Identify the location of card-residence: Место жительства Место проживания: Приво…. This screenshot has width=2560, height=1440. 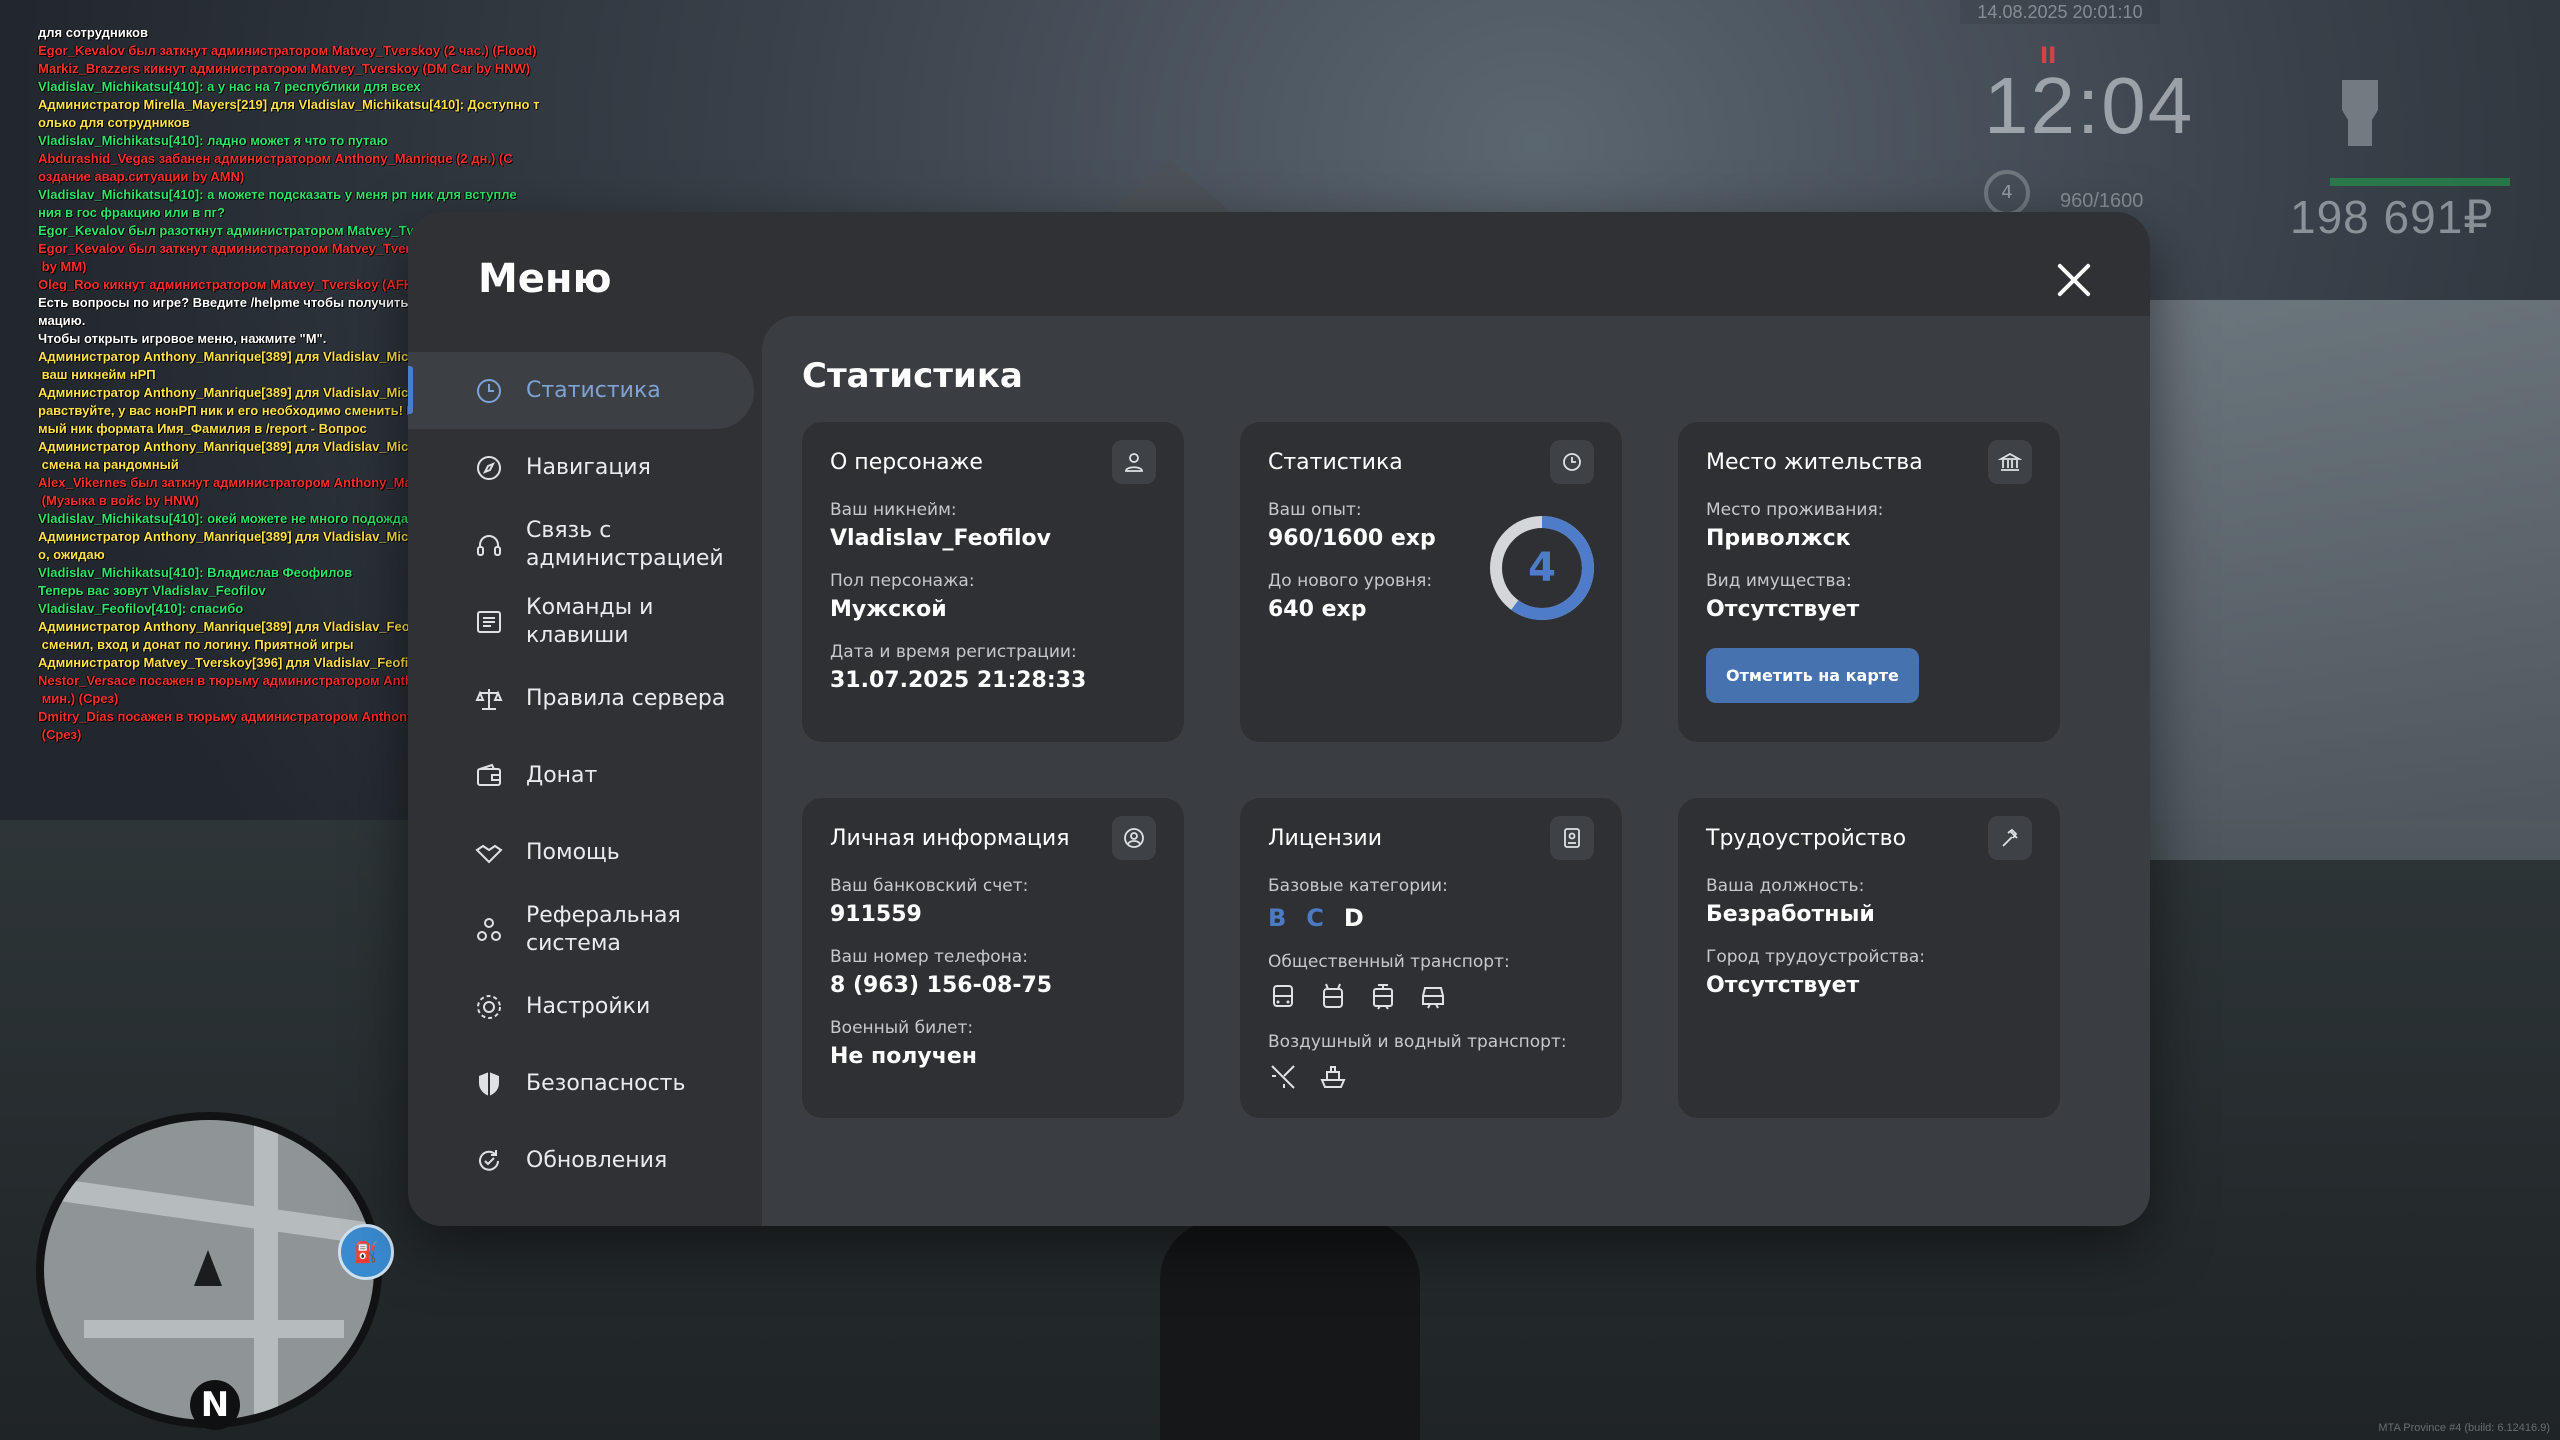
(1869, 582).